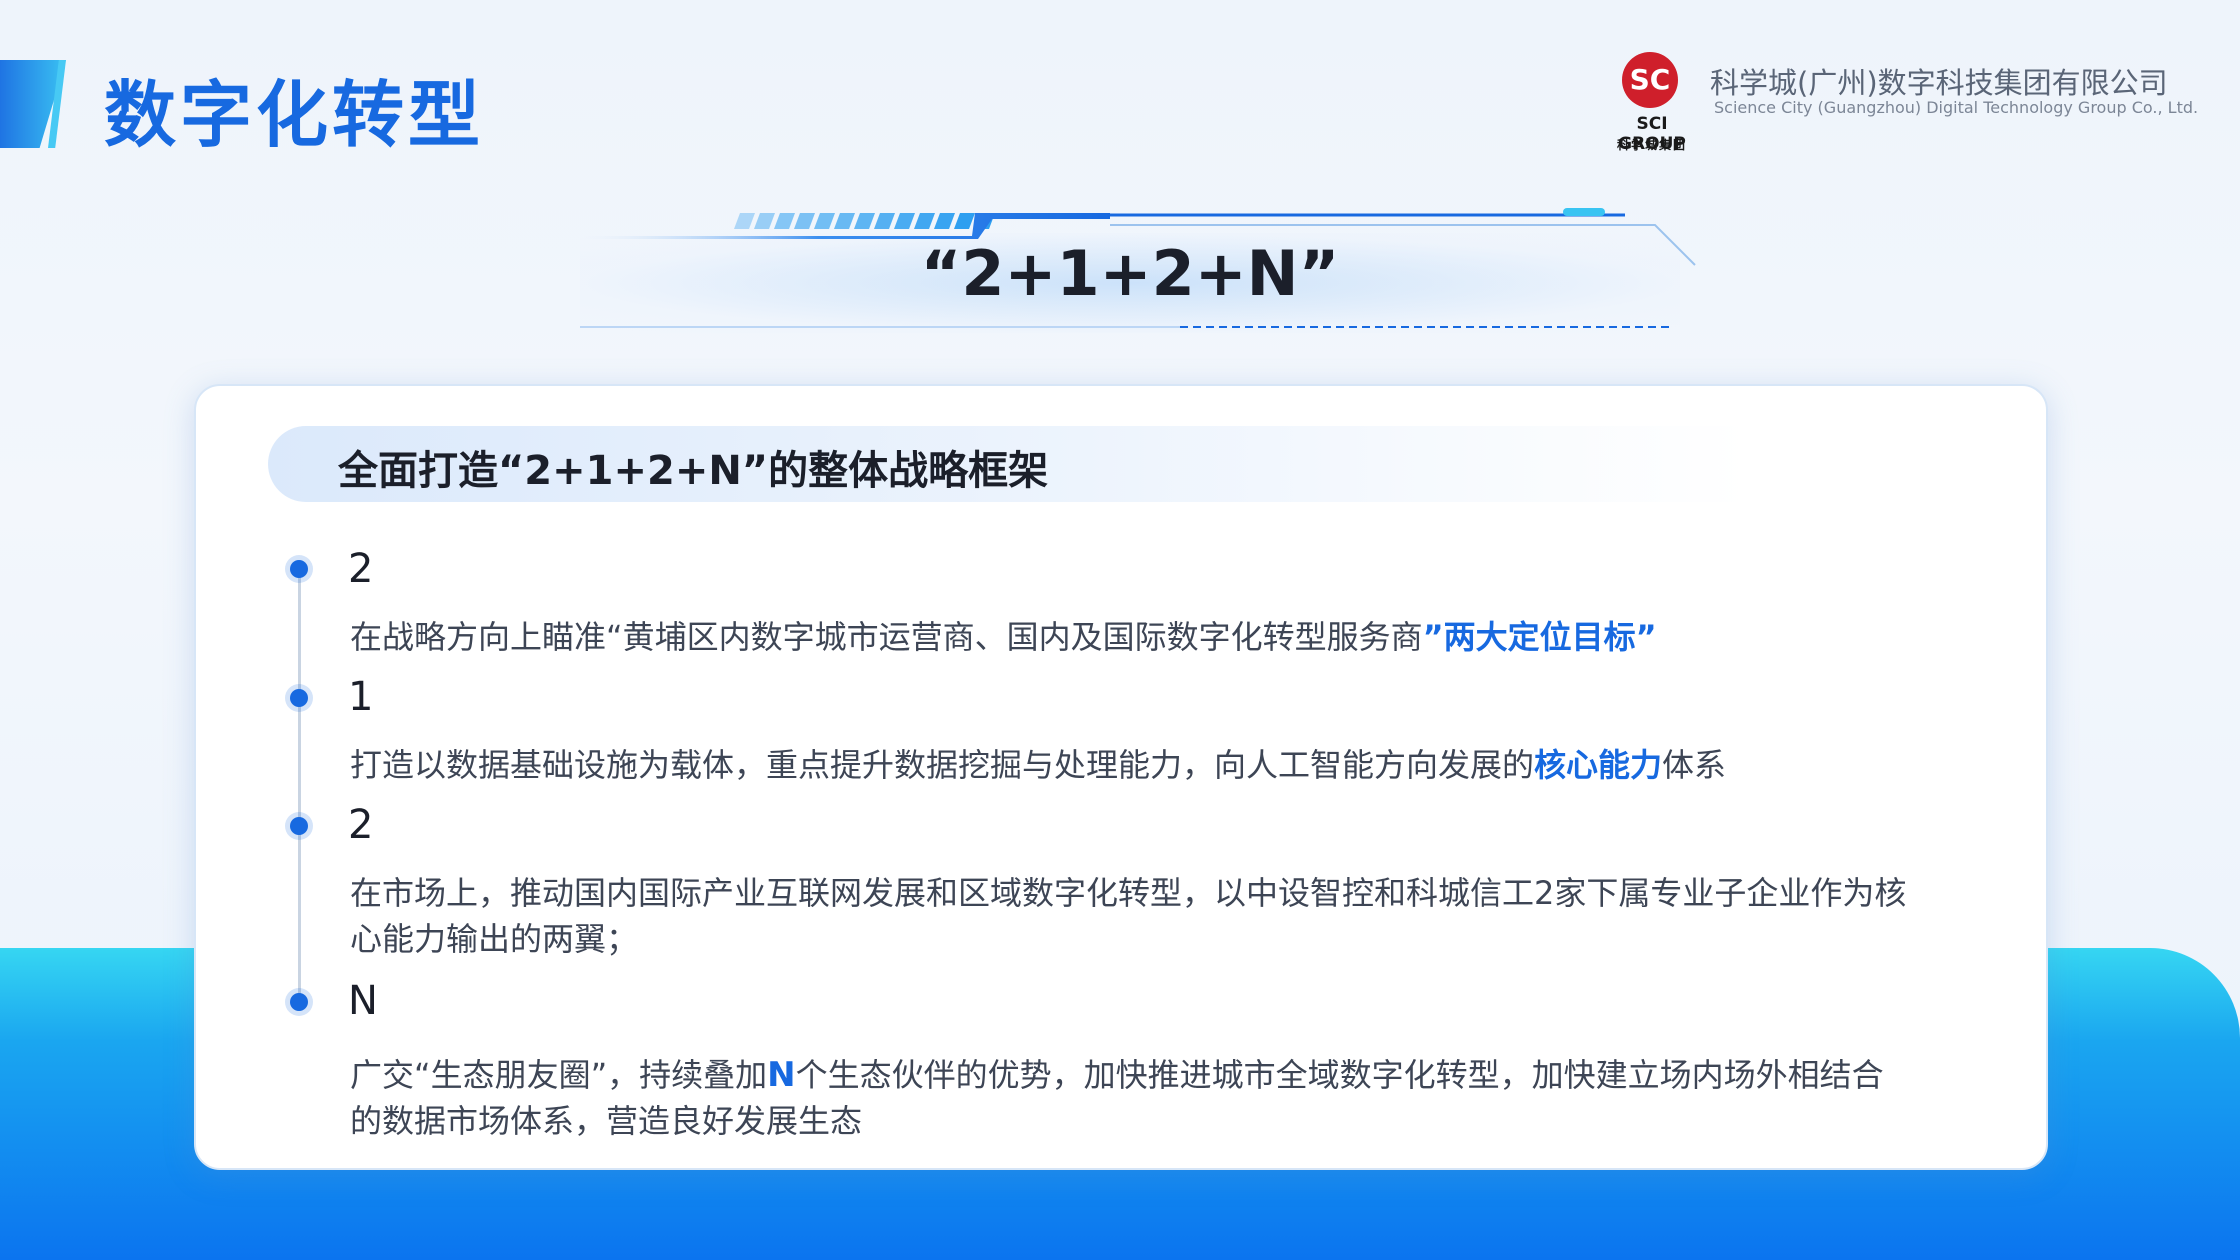  Describe the element at coordinates (1939, 83) in the screenshot. I see `company-name-cn: 科学城(广州)数字科技集团有限公司` at that location.